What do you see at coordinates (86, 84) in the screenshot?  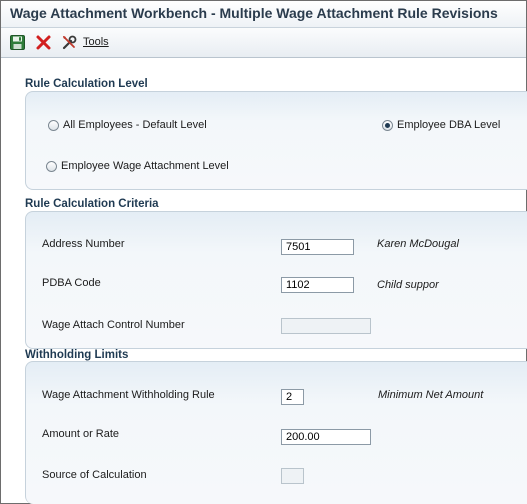 I see `rule-calc-level-heading: Rule Calculation Level` at bounding box center [86, 84].